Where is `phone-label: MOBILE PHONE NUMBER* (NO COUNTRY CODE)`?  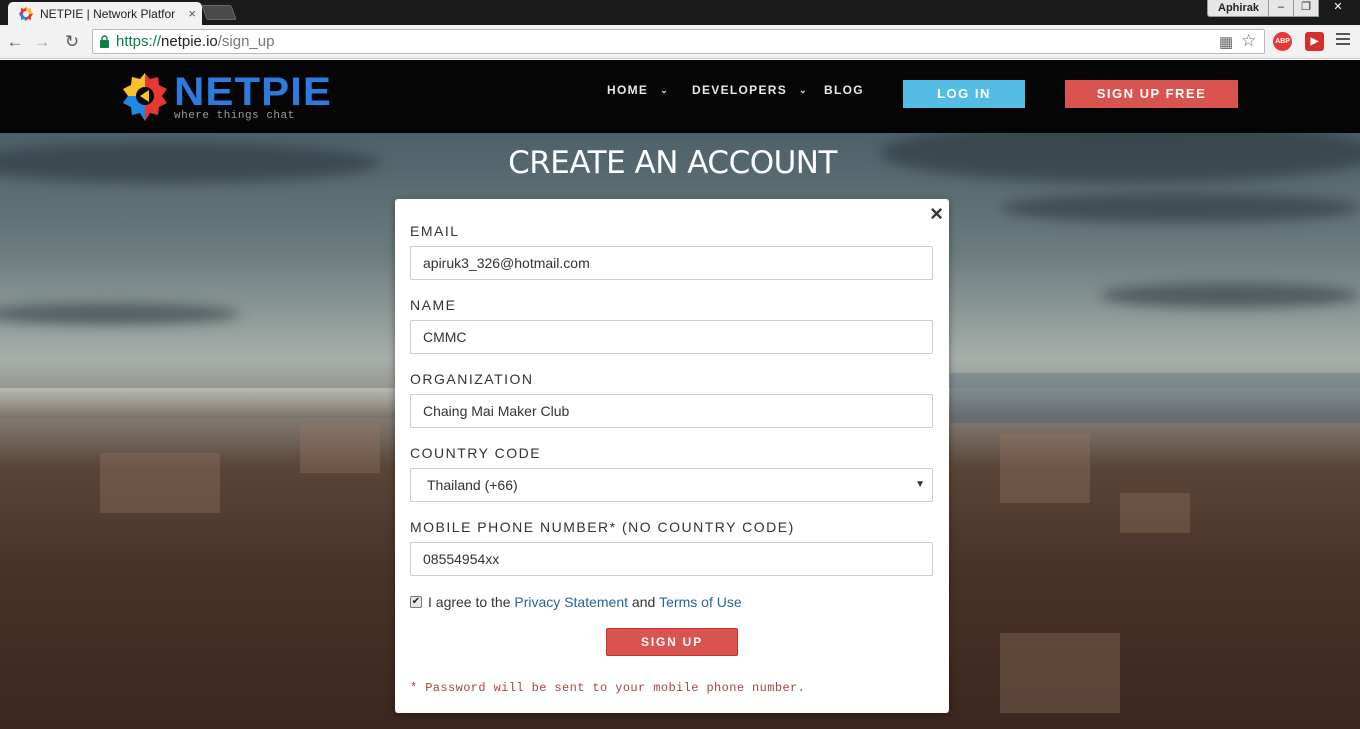
phone-label: MOBILE PHONE NUMBER* (NO COUNTRY CODE) is located at coordinates (602, 527).